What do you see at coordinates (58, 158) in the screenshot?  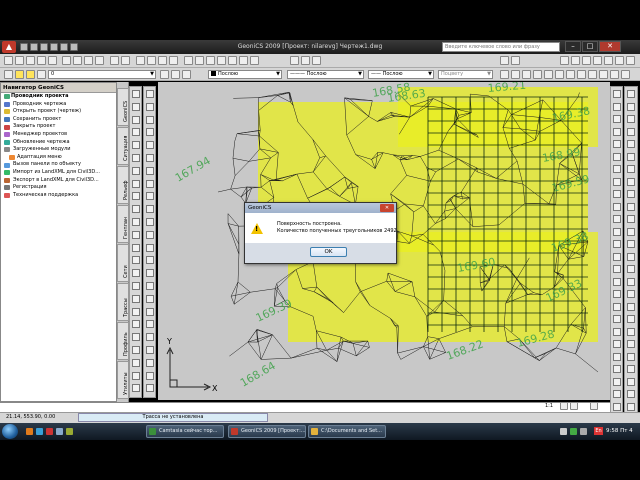 I see `navigator-item: Адаптация меню` at bounding box center [58, 158].